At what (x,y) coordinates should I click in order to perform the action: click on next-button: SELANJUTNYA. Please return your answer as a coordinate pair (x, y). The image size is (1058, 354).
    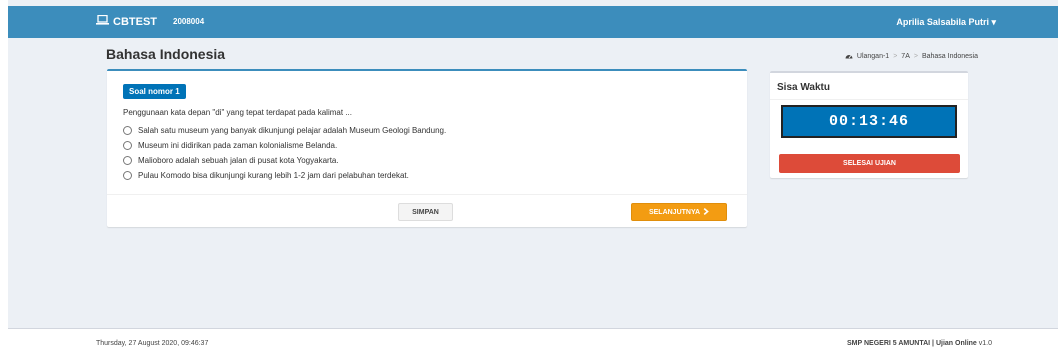
    Looking at the image, I should click on (679, 212).